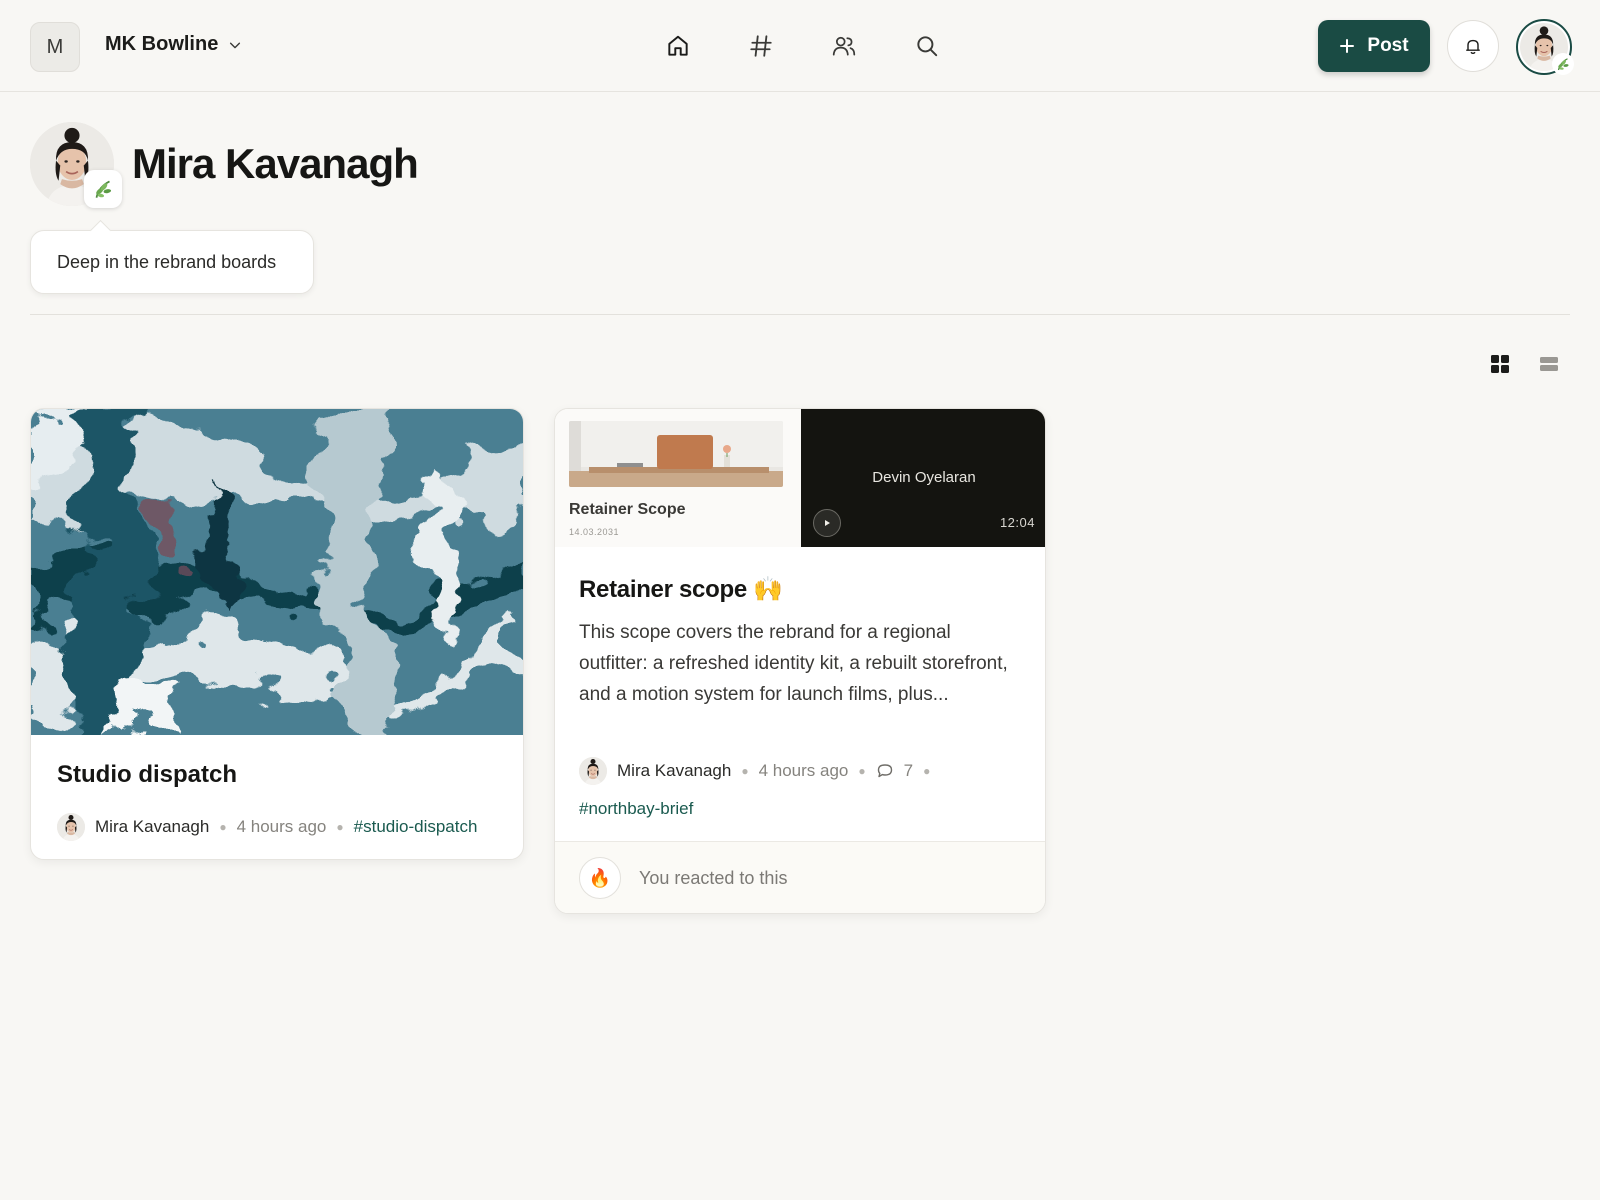  I want to click on notifications-button, so click(1473, 46).